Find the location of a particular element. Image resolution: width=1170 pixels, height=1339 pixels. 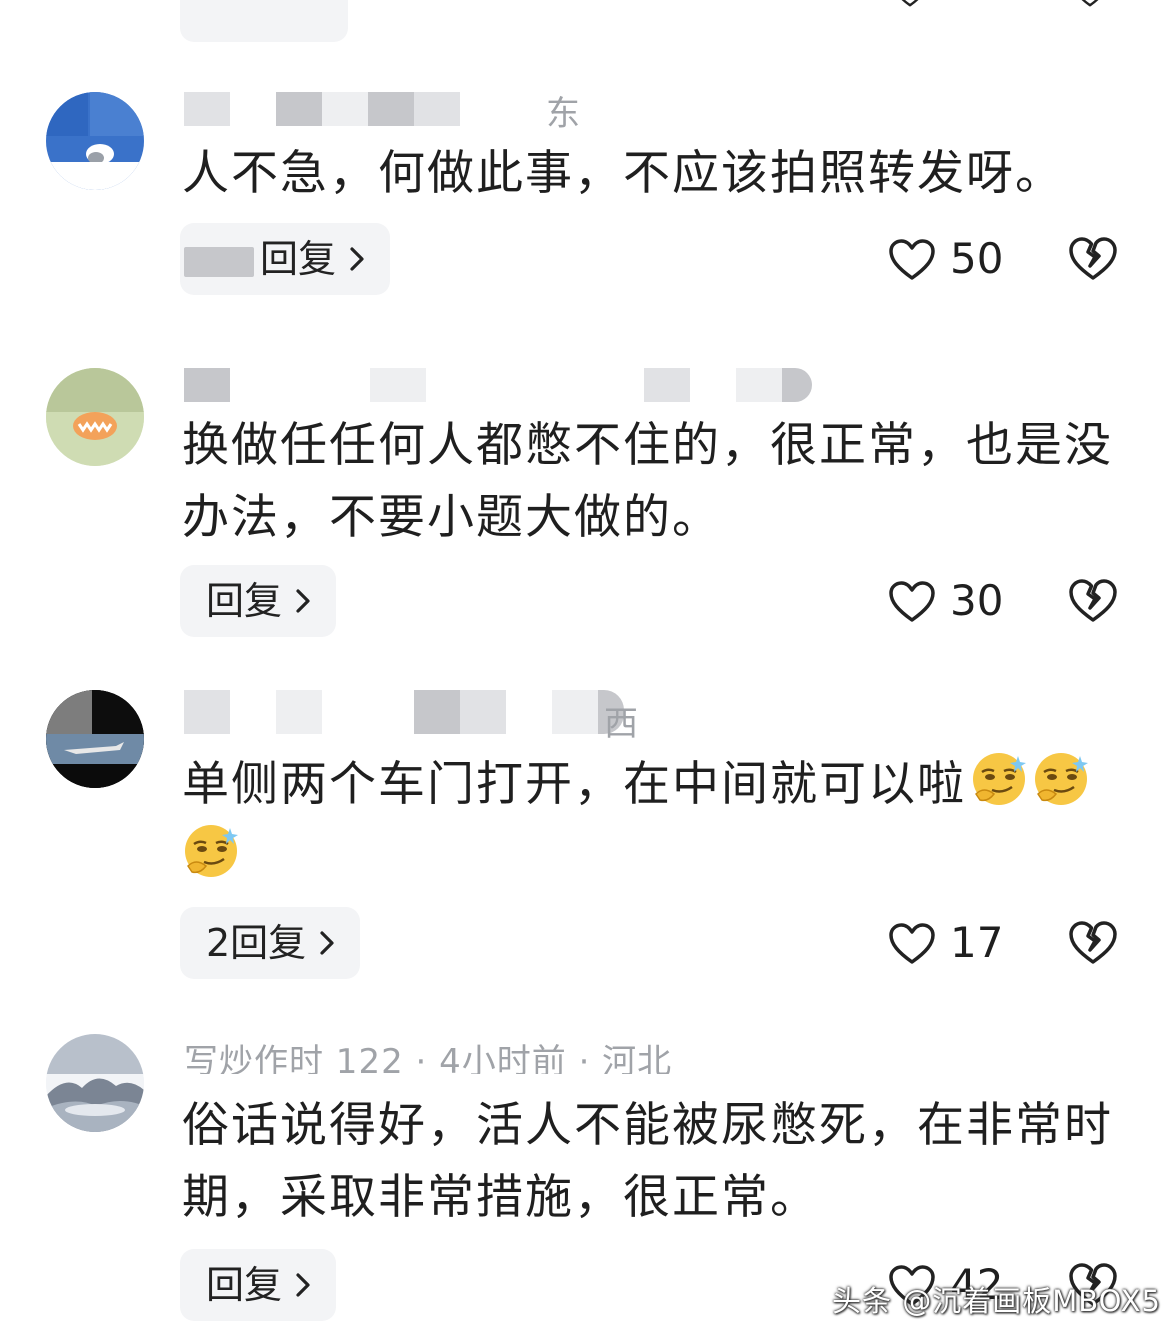

reply-button: 2回复 is located at coordinates (270, 943).